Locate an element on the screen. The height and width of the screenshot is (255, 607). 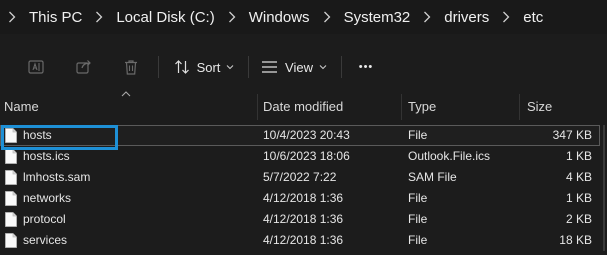
file-row-hosts: hosts 10/4/2023 20:43 File 347 KB is located at coordinates (300, 135).